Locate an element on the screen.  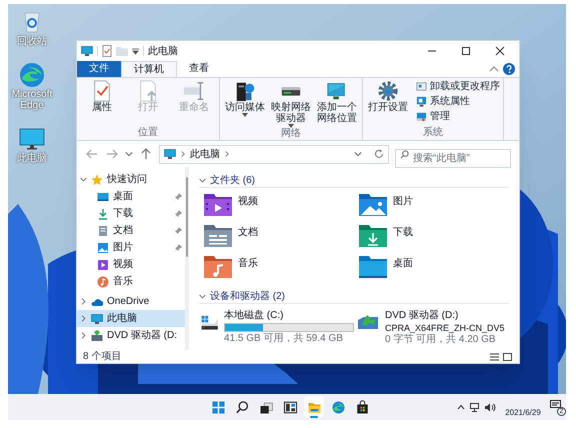
ribbon-button: 添加一个网络位置 is located at coordinates (337, 102).